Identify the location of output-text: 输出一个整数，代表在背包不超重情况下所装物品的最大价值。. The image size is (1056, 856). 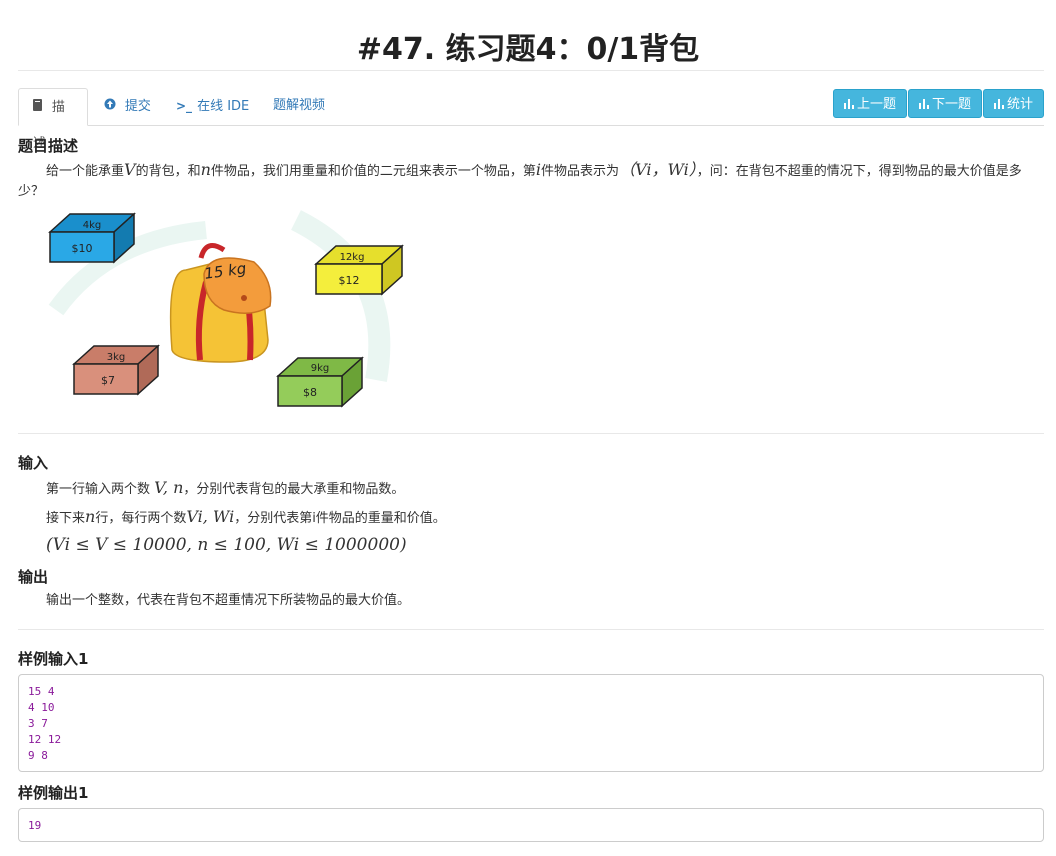
(228, 600).